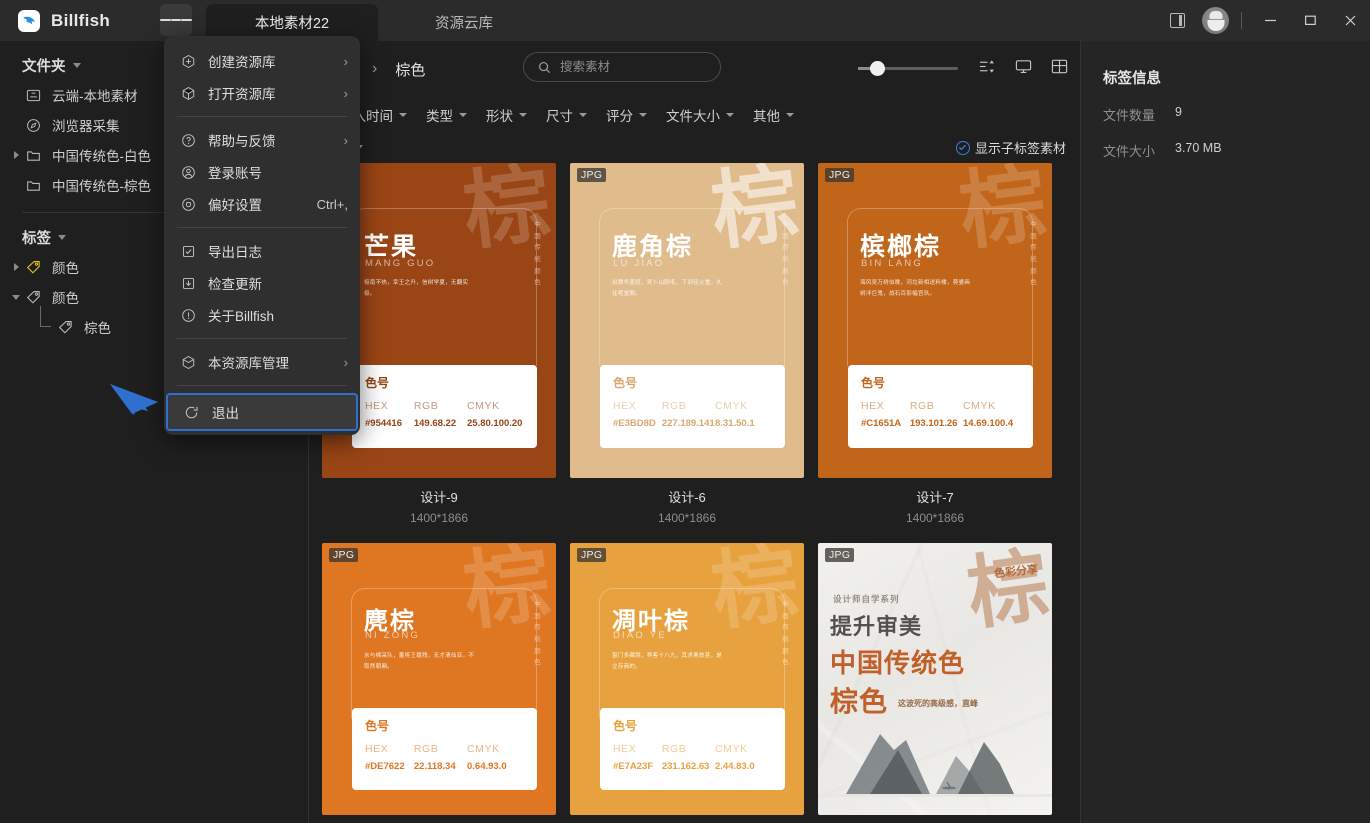 The height and width of the screenshot is (823, 1370). Describe the element at coordinates (987, 66) in the screenshot. I see `sort-icon` at that location.